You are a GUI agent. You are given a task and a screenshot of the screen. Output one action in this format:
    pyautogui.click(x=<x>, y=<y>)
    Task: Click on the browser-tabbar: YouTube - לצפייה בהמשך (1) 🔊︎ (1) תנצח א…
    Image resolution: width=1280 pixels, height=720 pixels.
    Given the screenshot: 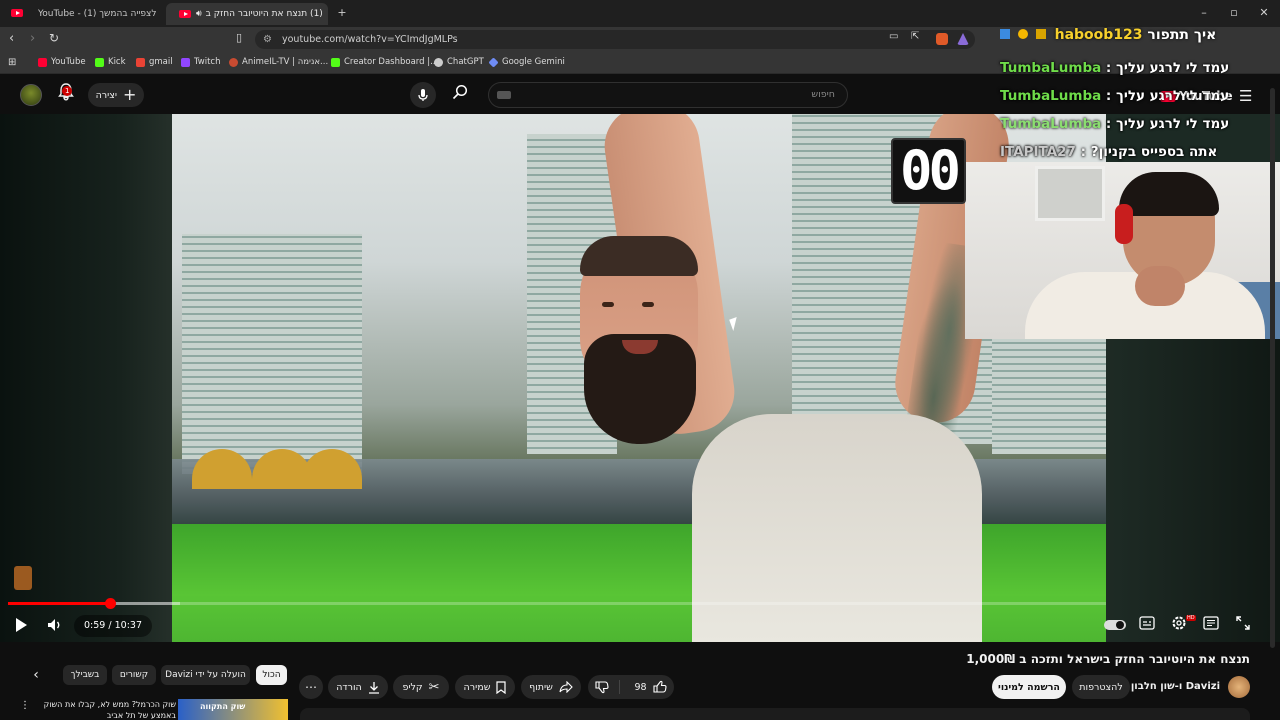 What is the action you would take?
    pyautogui.click(x=640, y=13)
    